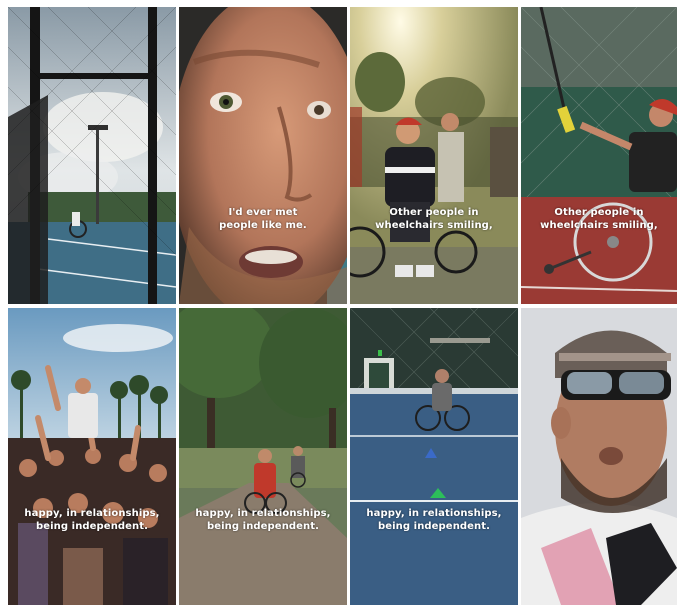  I want to click on frame-3-boy-wheelchair: Other people in wheelchairs smiling,, so click(434, 155).